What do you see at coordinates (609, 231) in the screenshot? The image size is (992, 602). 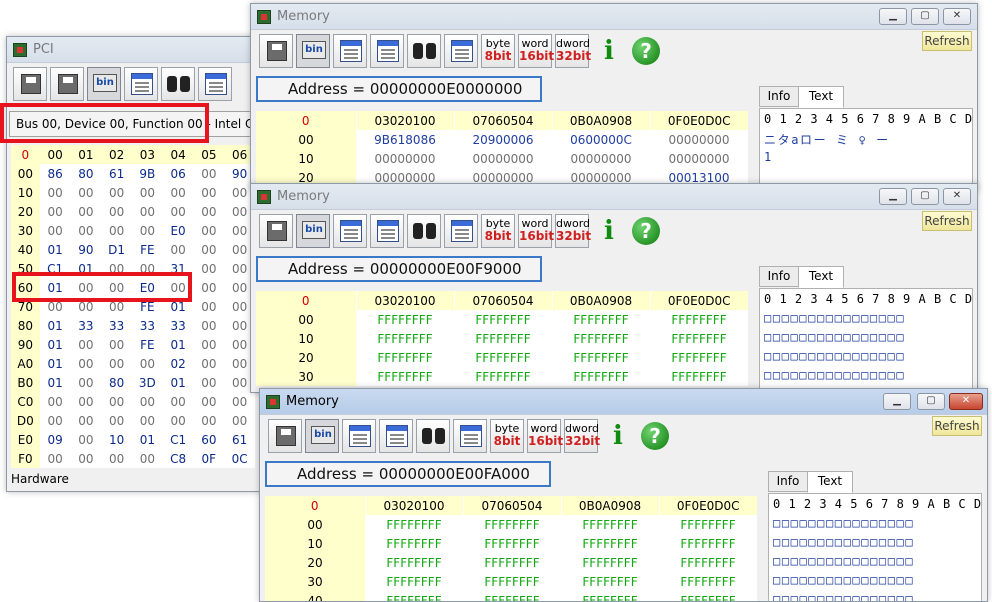 I see `info-button: i` at bounding box center [609, 231].